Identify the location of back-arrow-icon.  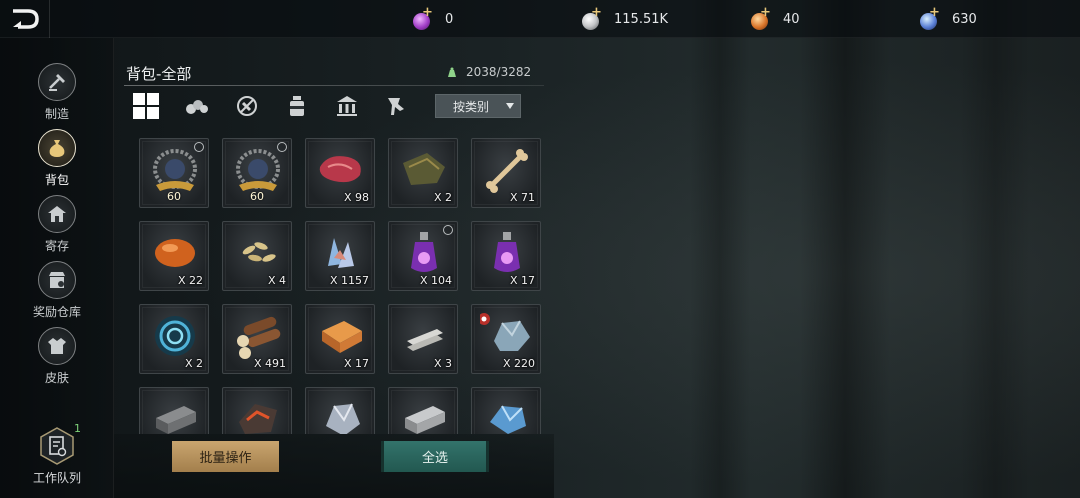
(25, 19).